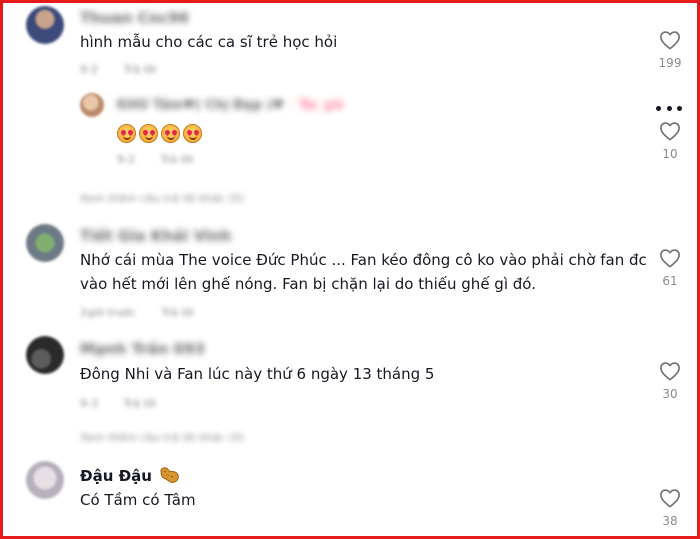 The width and height of the screenshot is (700, 539). Describe the element at coordinates (670, 281) in the screenshot. I see `like-count: 61` at that location.